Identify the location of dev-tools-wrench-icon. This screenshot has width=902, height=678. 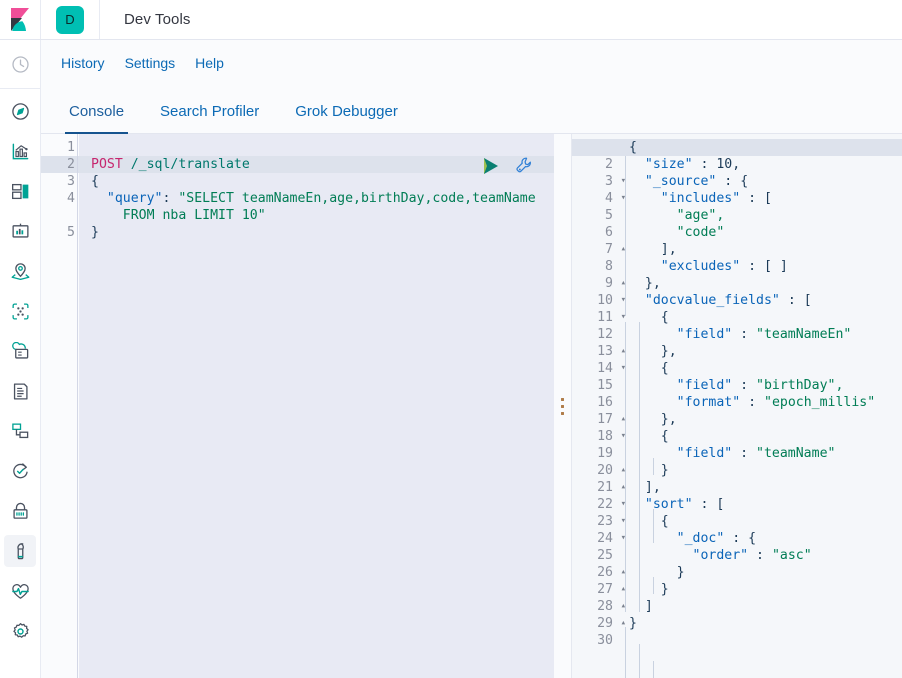
(20, 550).